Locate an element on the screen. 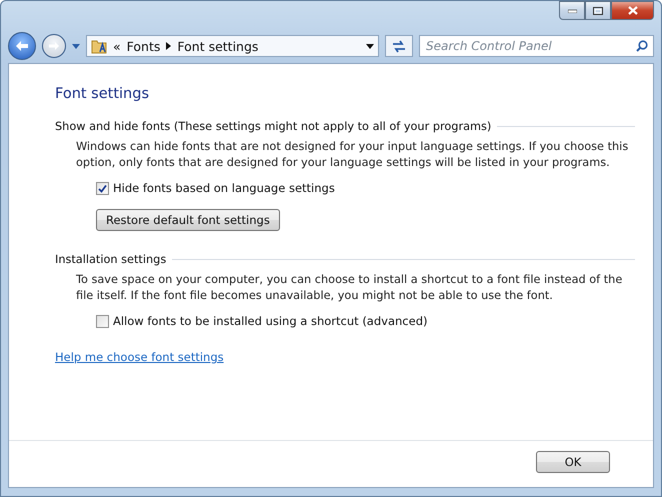 Image resolution: width=662 pixels, height=497 pixels. search-field: Search Control Panel is located at coordinates (536, 46).